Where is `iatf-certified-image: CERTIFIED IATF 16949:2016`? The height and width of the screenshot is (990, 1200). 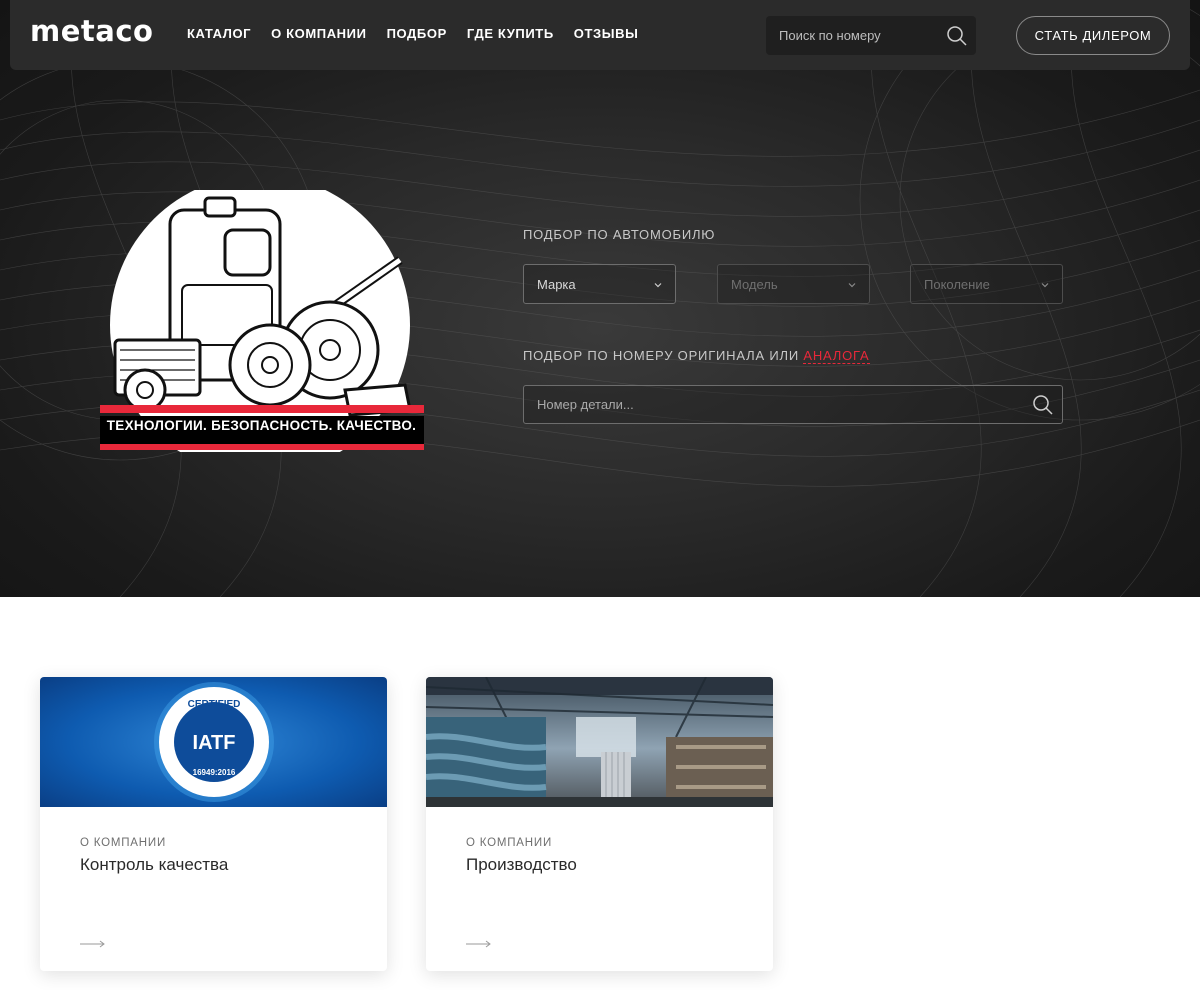 iatf-certified-image: CERTIFIED IATF 16949:2016 is located at coordinates (213, 742).